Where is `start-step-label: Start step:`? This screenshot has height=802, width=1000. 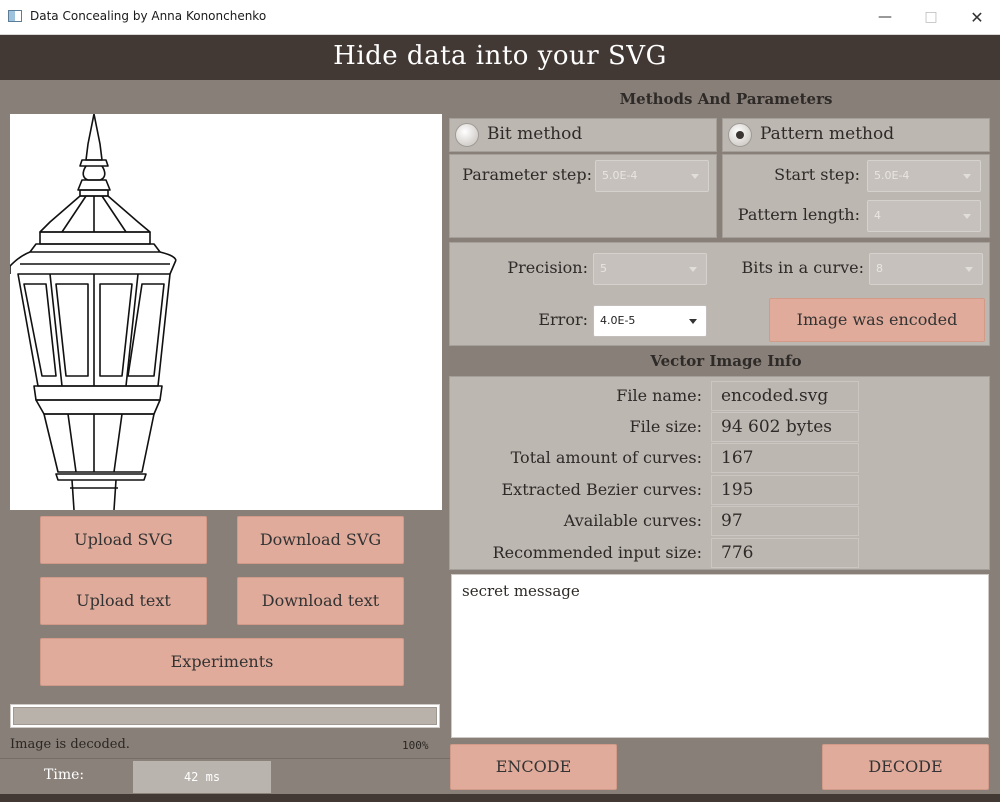
start-step-label: Start step: is located at coordinates (817, 174).